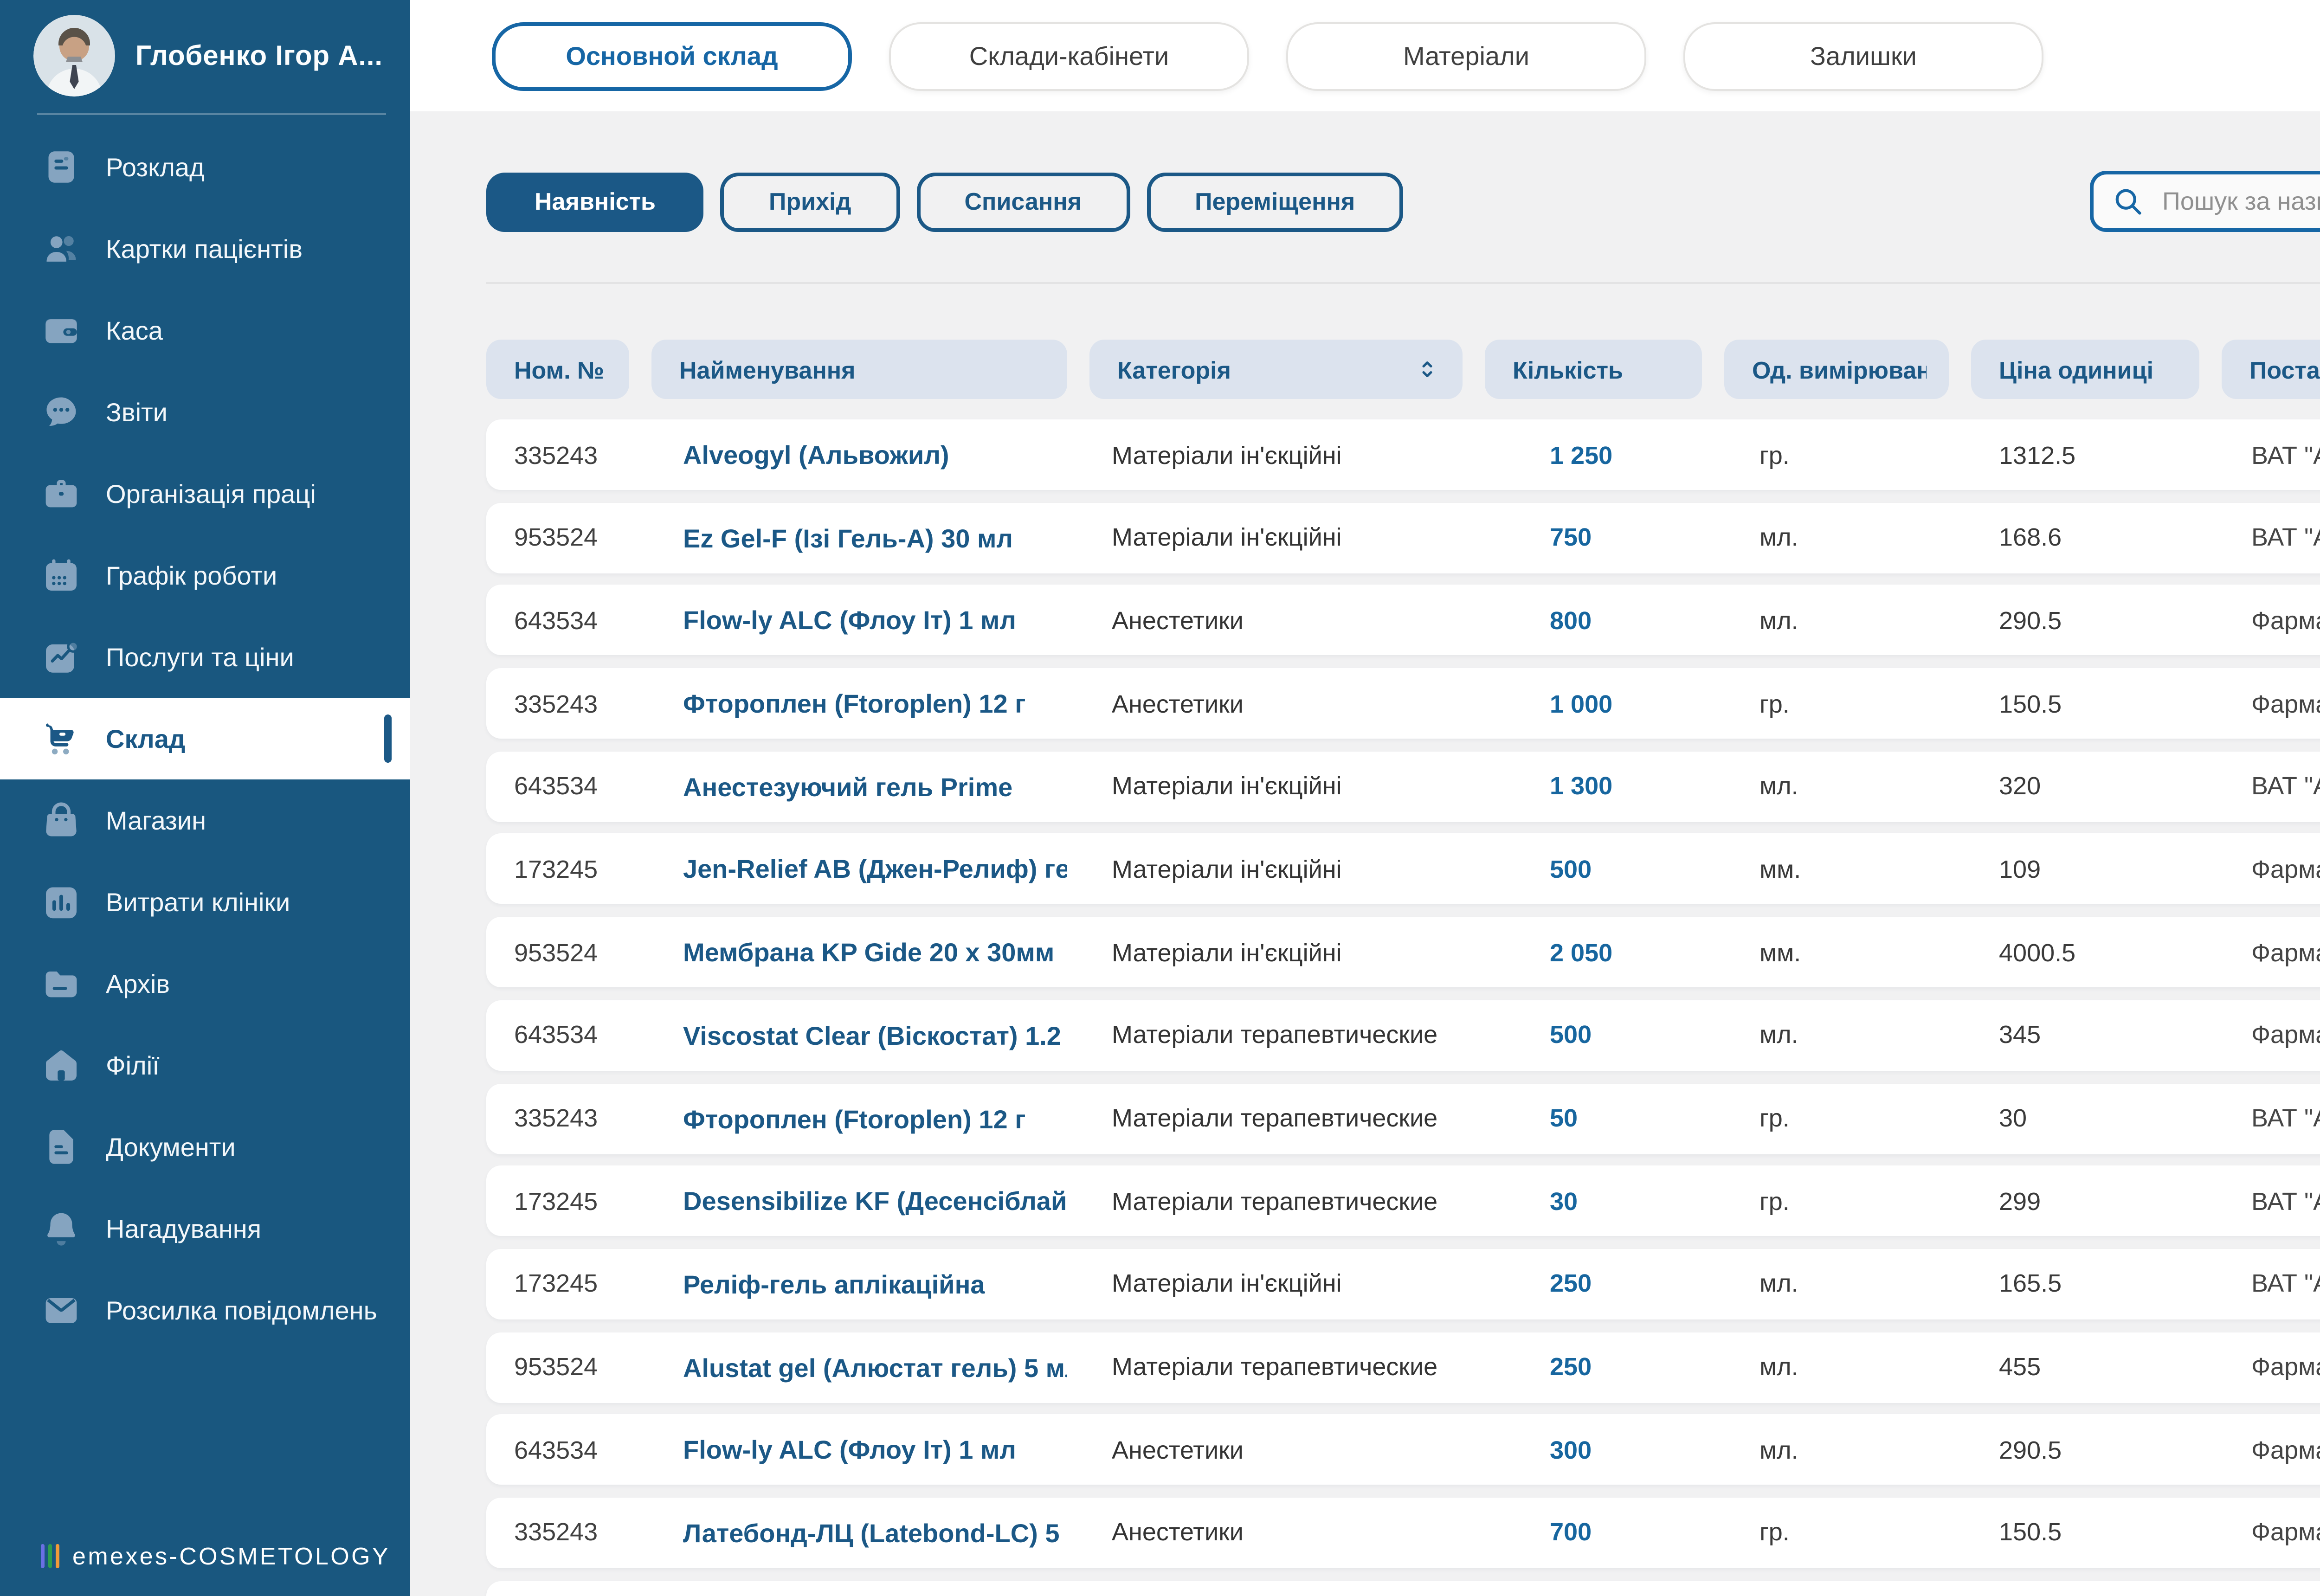  What do you see at coordinates (205, 412) in the screenshot?
I see `sidebar-item-reports: Звіти` at bounding box center [205, 412].